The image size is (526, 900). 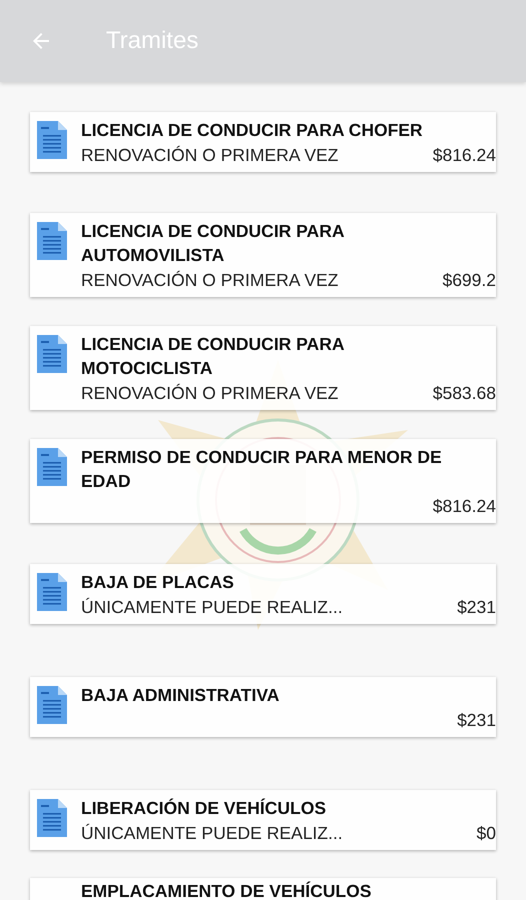 I want to click on procedure-title: LICENCIA DE CONDUCIR PARA CHOFER, so click(x=252, y=130).